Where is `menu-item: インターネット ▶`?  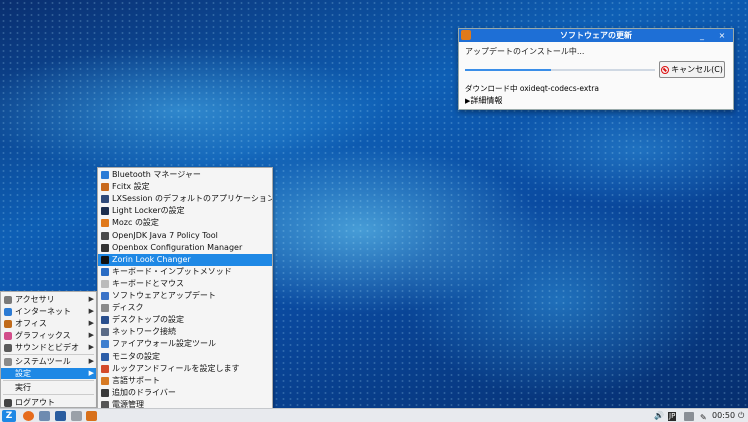 menu-item: インターネット ▶ is located at coordinates (48, 311).